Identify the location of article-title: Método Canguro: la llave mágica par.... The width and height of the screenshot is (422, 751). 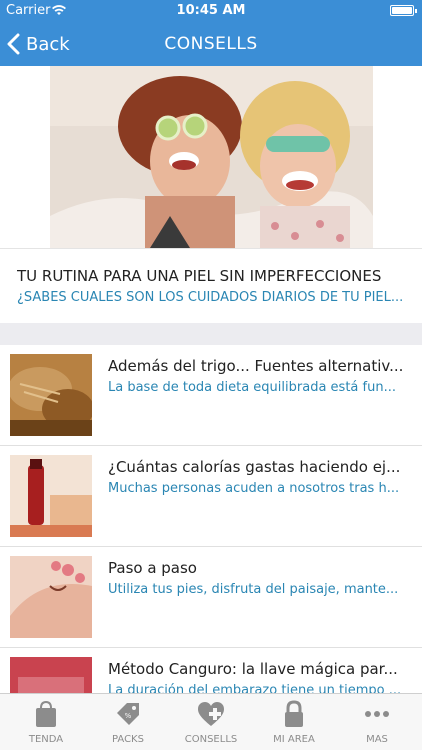
(253, 669).